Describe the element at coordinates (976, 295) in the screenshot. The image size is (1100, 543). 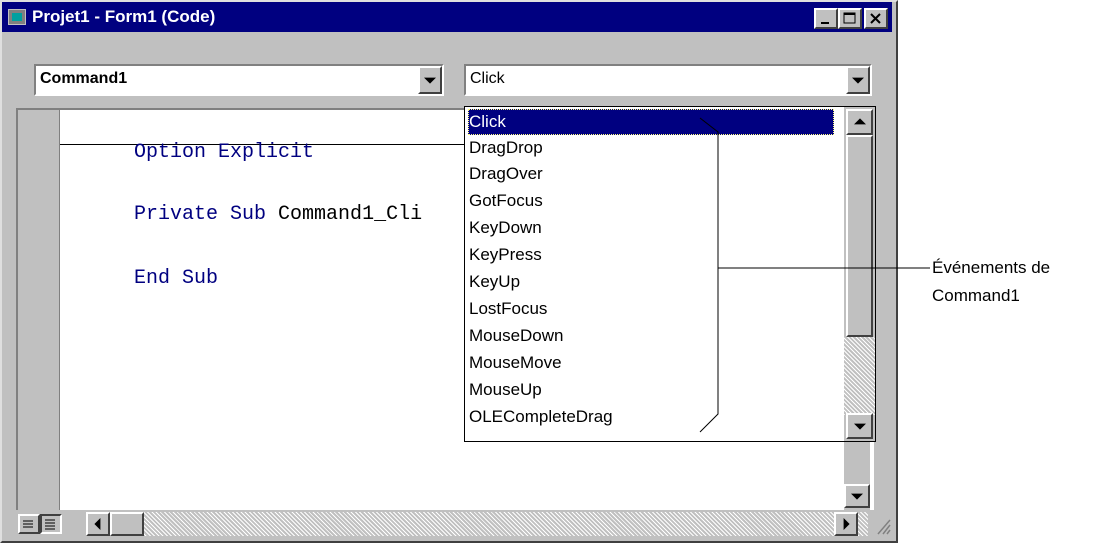
I see `annotation-line-2: Command1` at that location.